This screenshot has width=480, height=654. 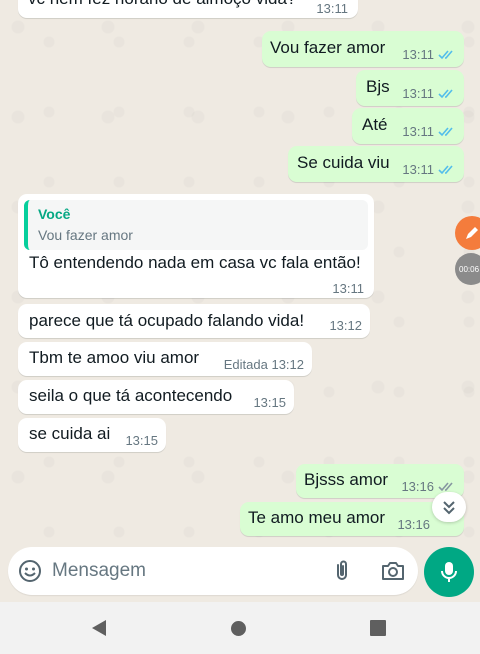 What do you see at coordinates (54, 214) in the screenshot?
I see `reply-author: Você` at bounding box center [54, 214].